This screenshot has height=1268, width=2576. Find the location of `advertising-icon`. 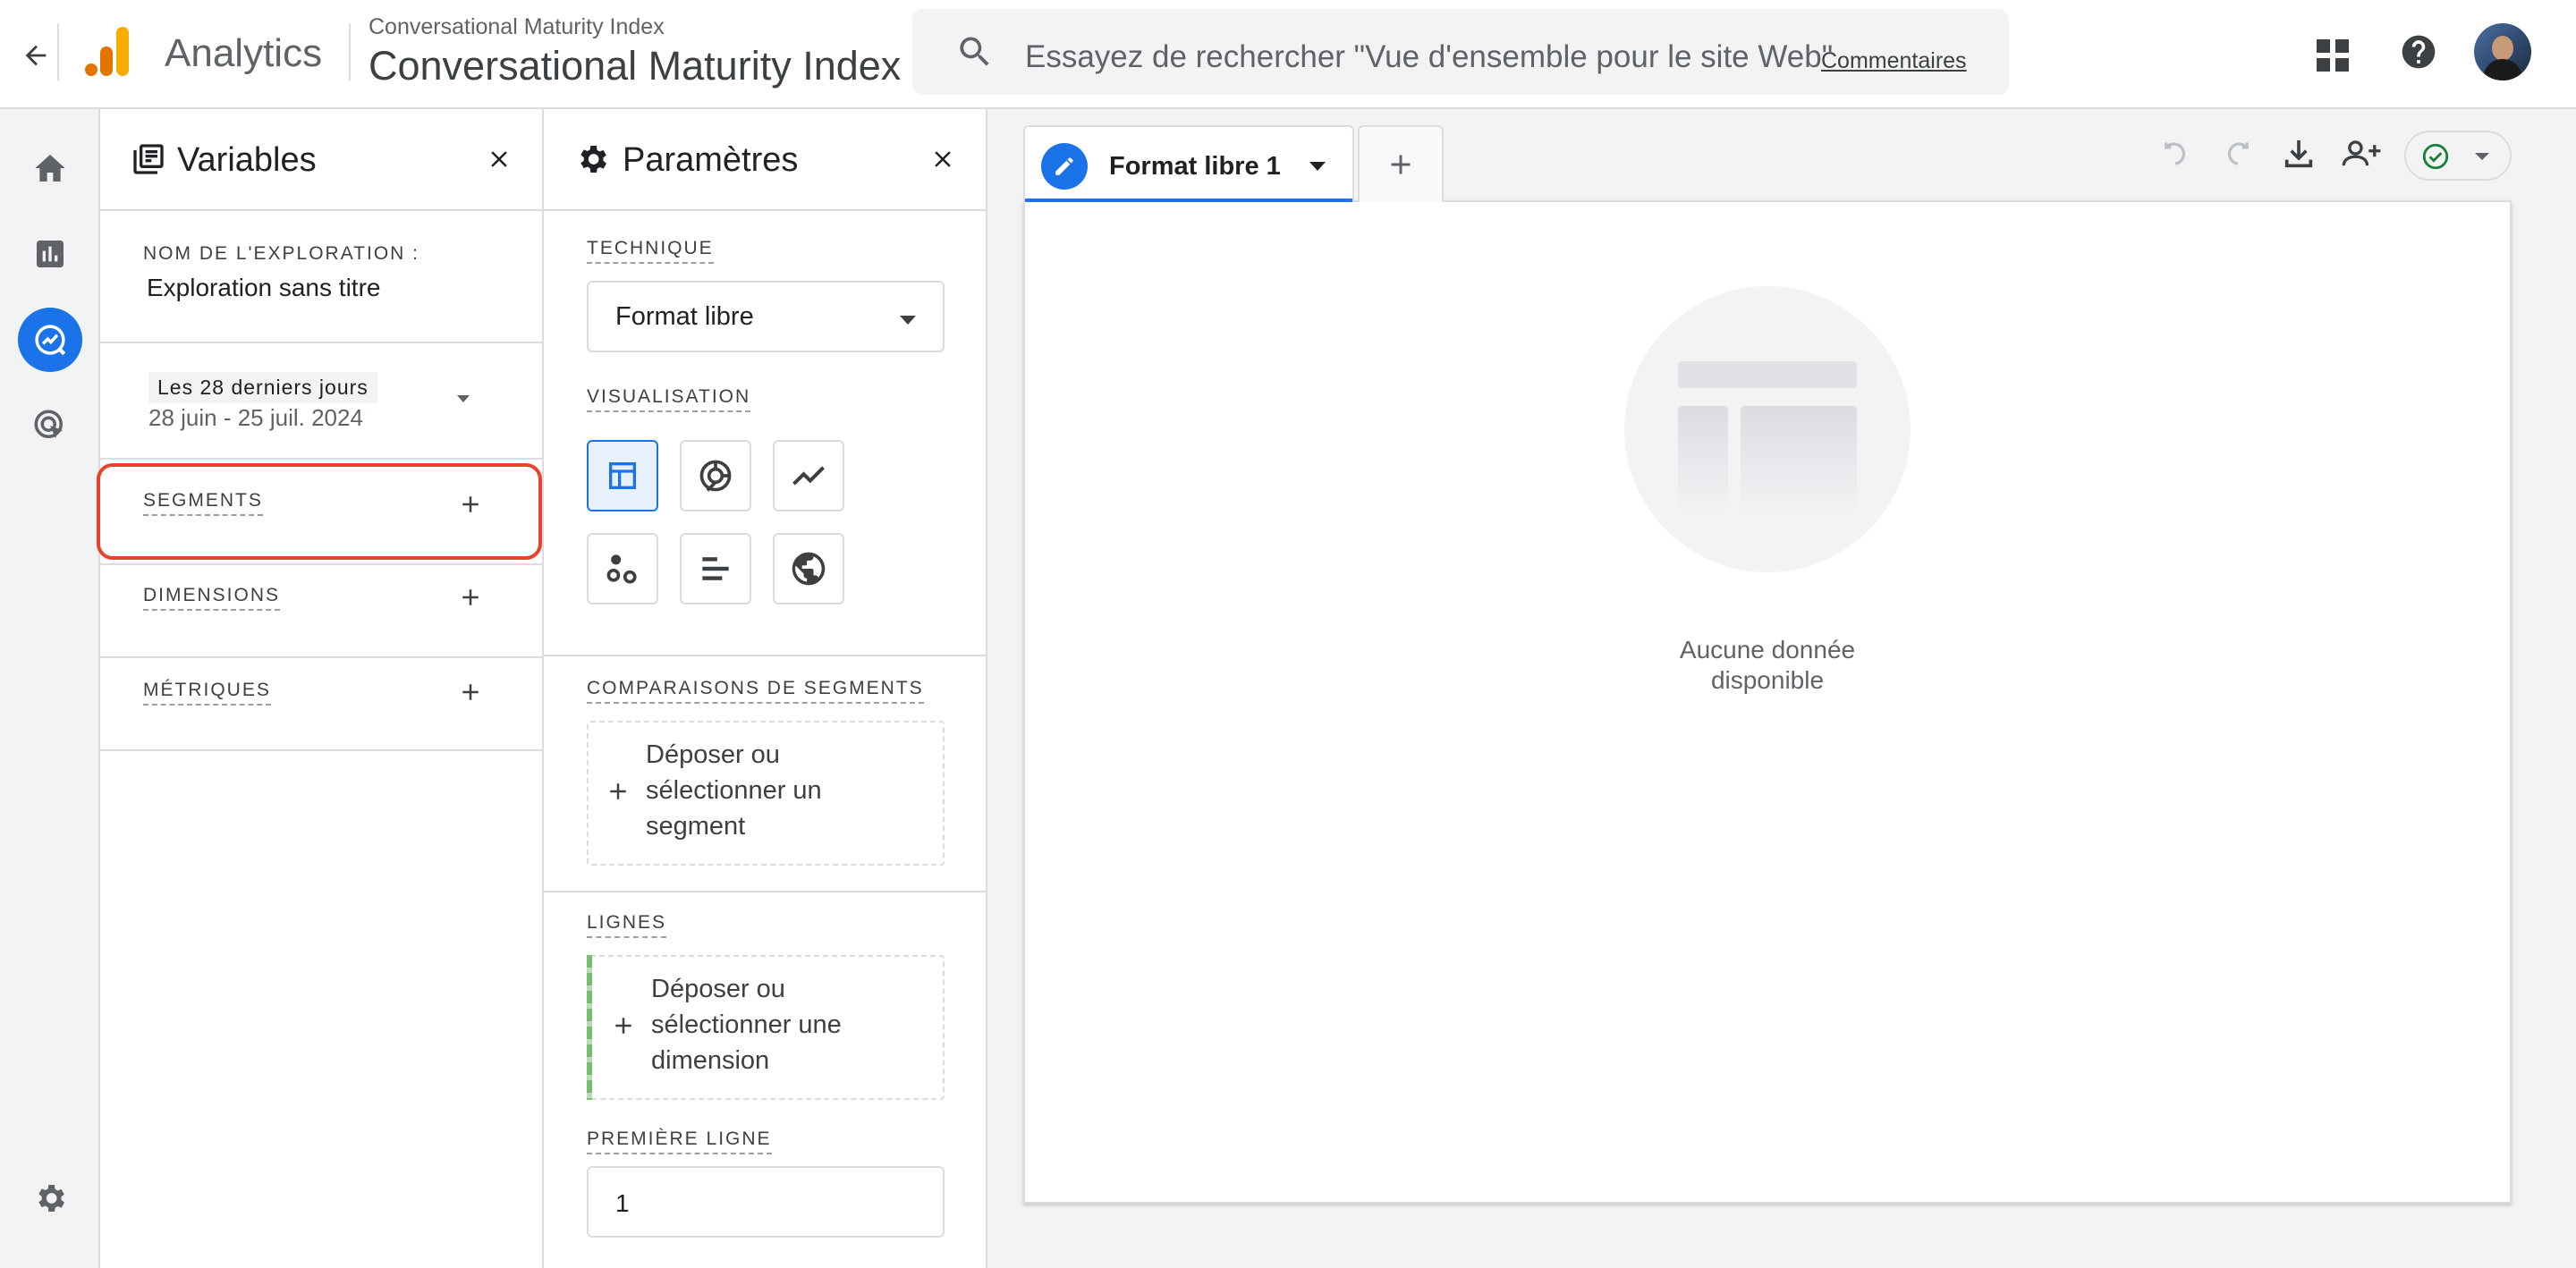

advertising-icon is located at coordinates (50, 425).